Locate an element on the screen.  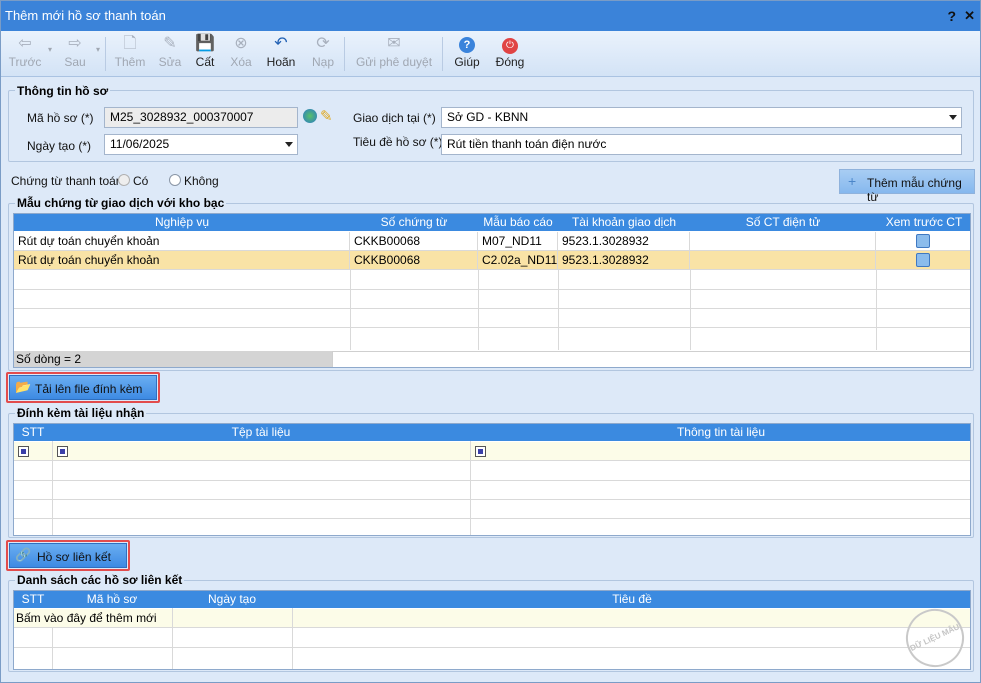
power-icon: ⏻ is located at coordinates (510, 44).